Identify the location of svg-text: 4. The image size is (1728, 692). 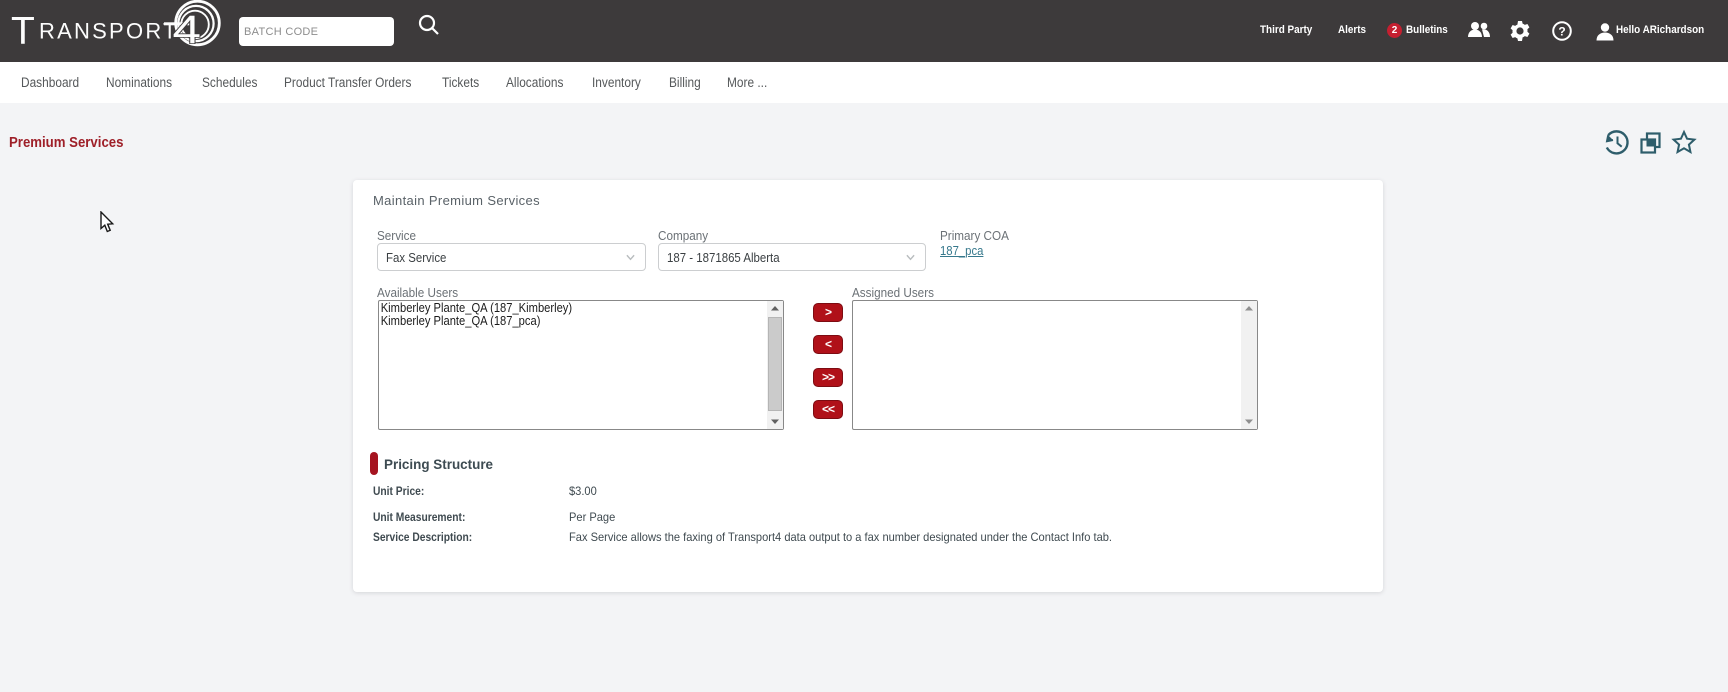
(187, 28).